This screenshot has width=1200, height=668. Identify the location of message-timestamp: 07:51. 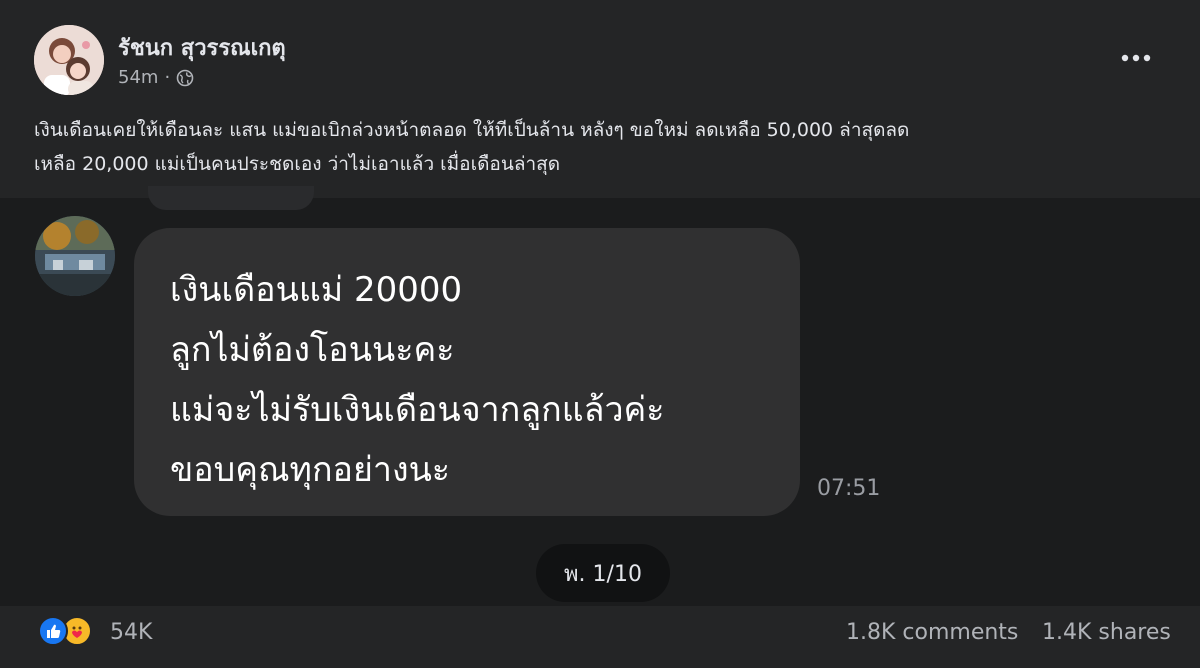
(849, 488).